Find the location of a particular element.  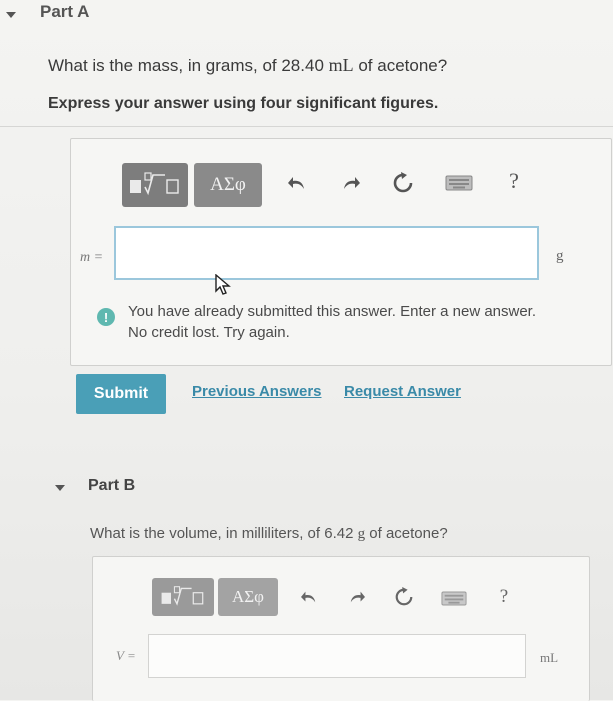

previous-answers-link: Previous Answers is located at coordinates (257, 391).